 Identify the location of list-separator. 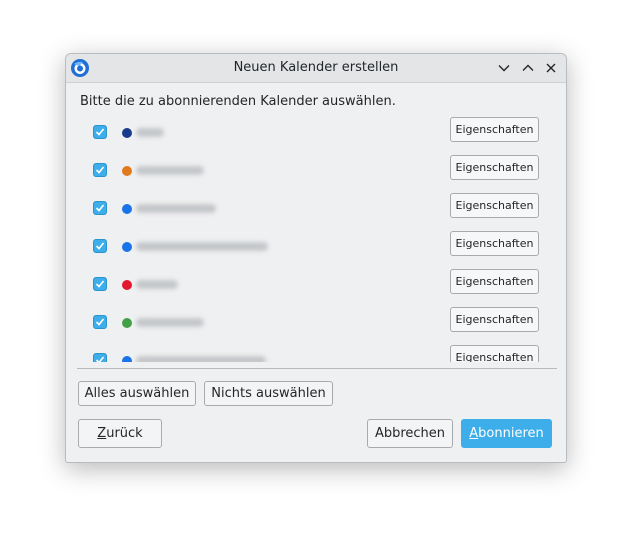
(317, 368).